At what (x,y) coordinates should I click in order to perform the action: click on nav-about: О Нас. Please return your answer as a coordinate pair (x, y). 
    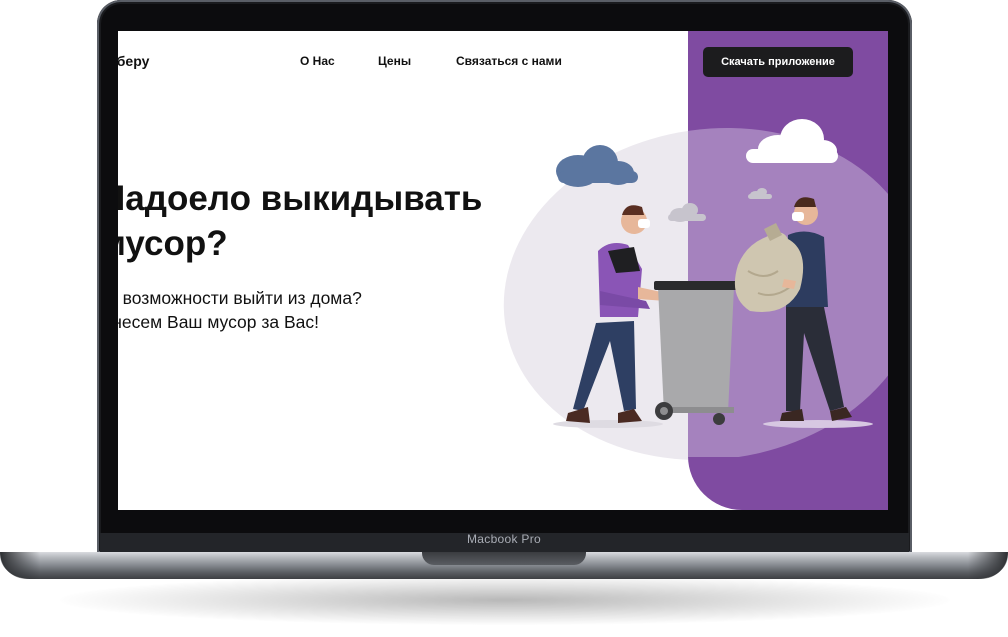
    Looking at the image, I should click on (317, 61).